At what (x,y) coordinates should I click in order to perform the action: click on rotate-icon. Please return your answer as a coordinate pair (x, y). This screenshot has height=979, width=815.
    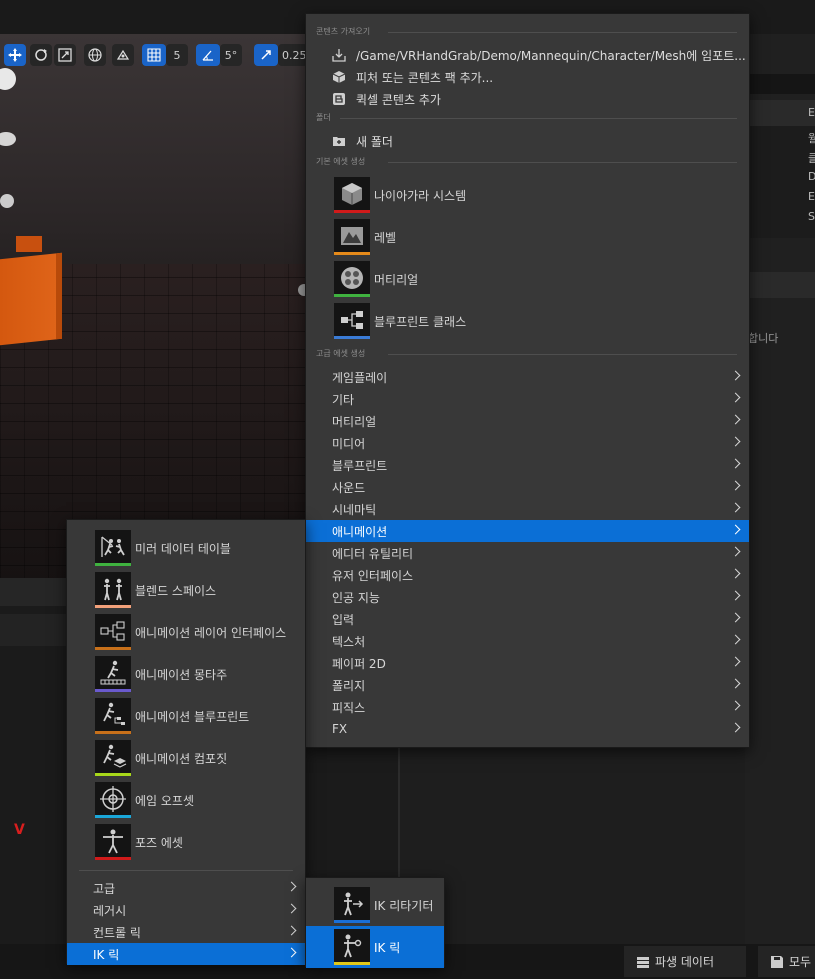
    Looking at the image, I should click on (41, 55).